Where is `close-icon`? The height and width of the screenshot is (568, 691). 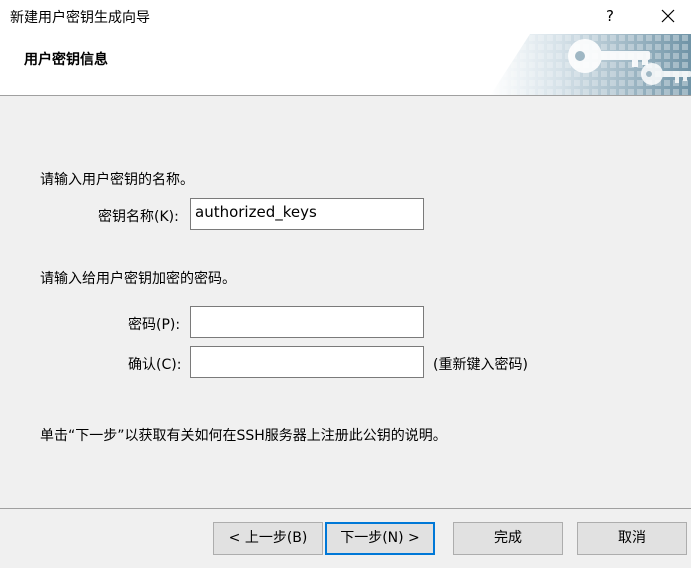 close-icon is located at coordinates (668, 16).